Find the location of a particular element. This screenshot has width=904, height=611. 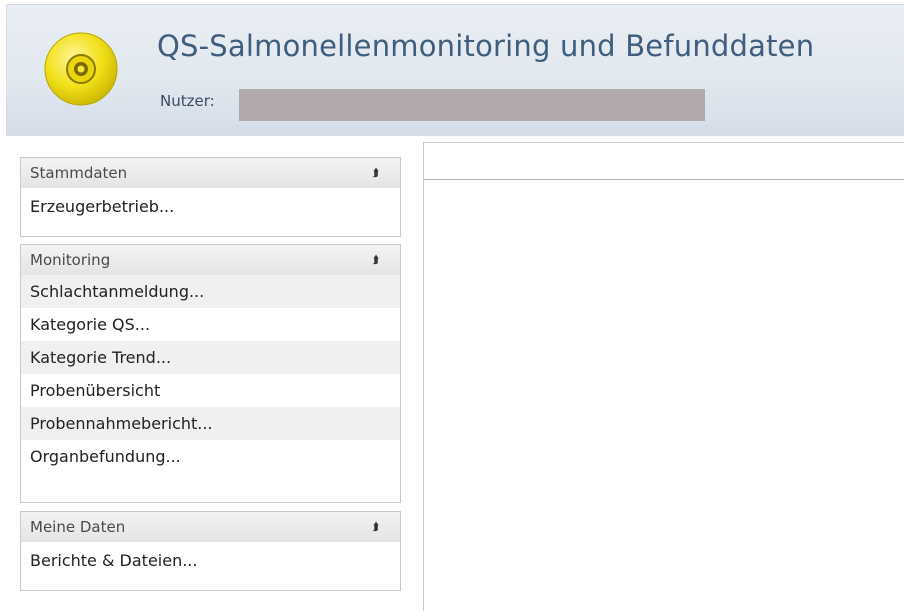

user-name-redacted is located at coordinates (472, 105).